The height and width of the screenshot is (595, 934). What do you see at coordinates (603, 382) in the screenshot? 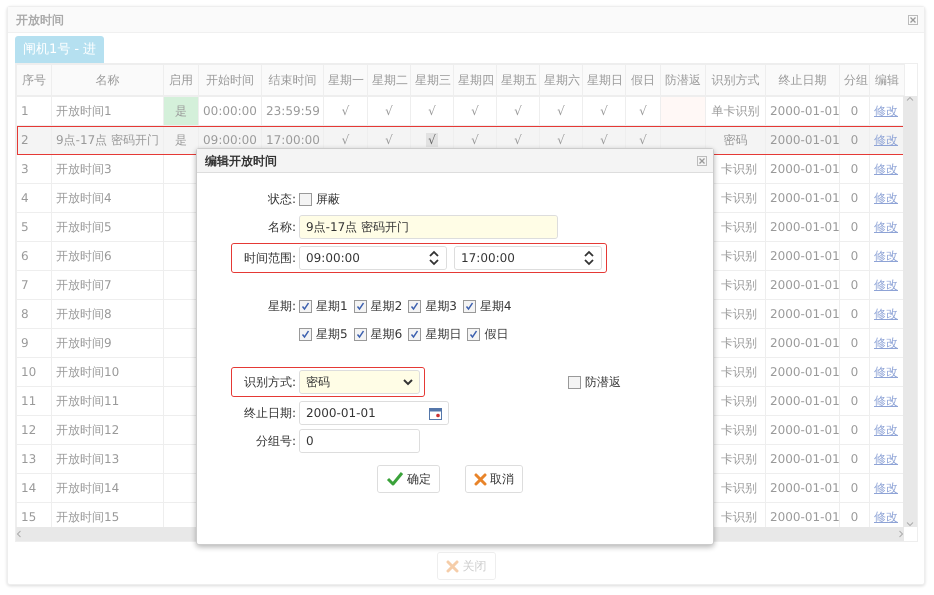
I see `checkbox-label: 防潜返` at bounding box center [603, 382].